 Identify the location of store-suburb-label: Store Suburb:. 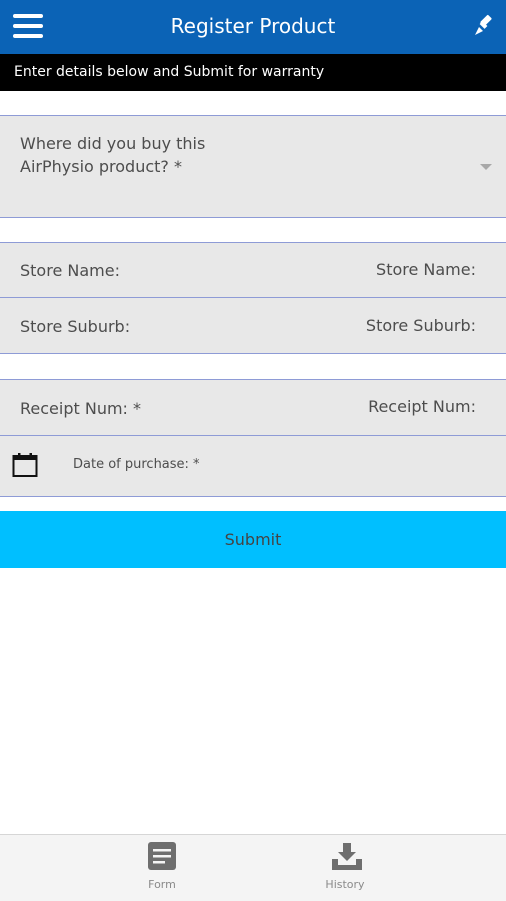
(75, 326).